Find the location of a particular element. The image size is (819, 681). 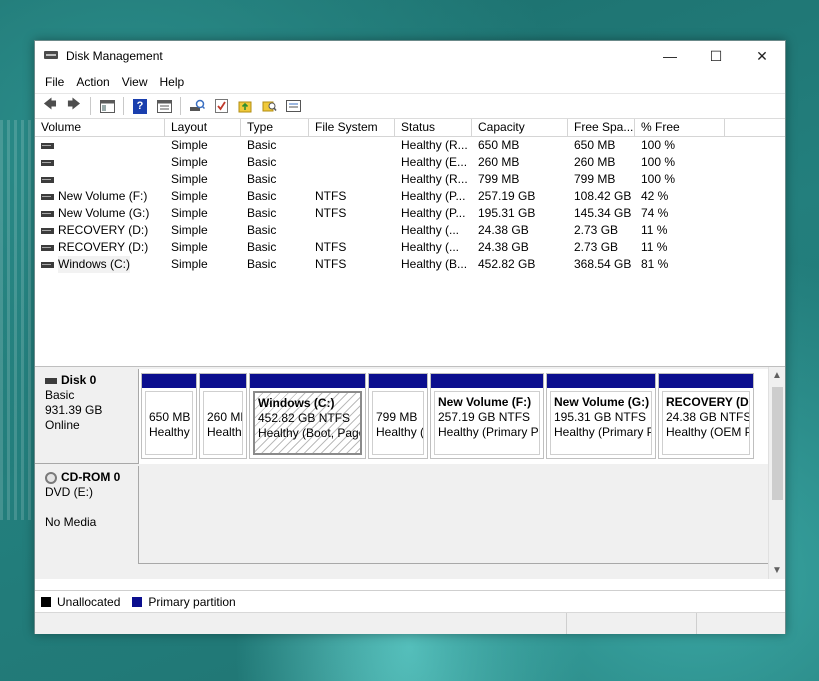

menu-help: Help is located at coordinates (172, 82).